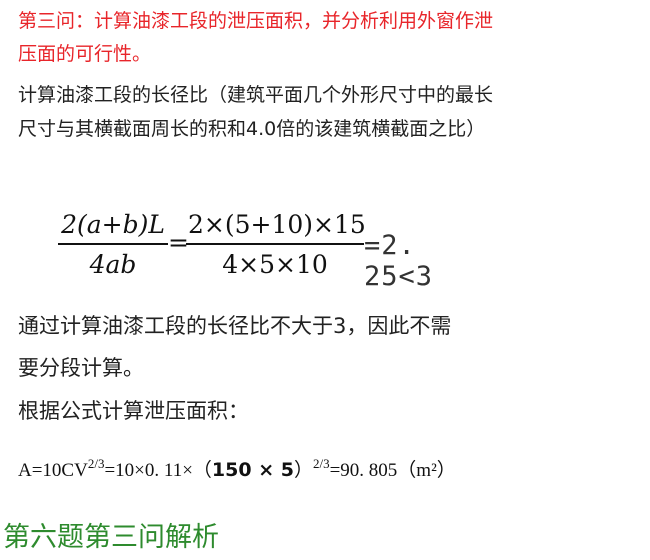 Image resolution: width=650 pixels, height=560 pixels. What do you see at coordinates (321, 463) in the screenshot?
I see `area-formula-exponent-2: 2/3` at bounding box center [321, 463].